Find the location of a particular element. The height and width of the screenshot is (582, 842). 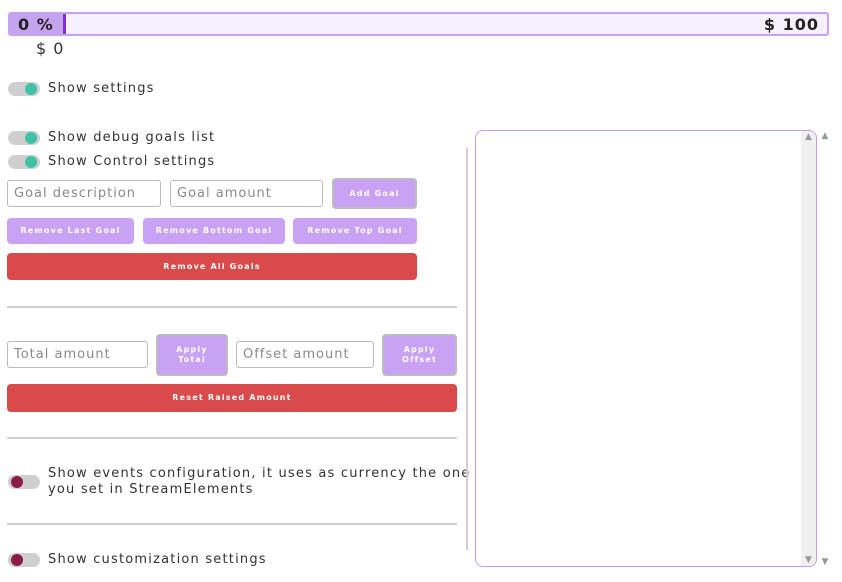

show-debug-label: Show debug goals list is located at coordinates (132, 137).